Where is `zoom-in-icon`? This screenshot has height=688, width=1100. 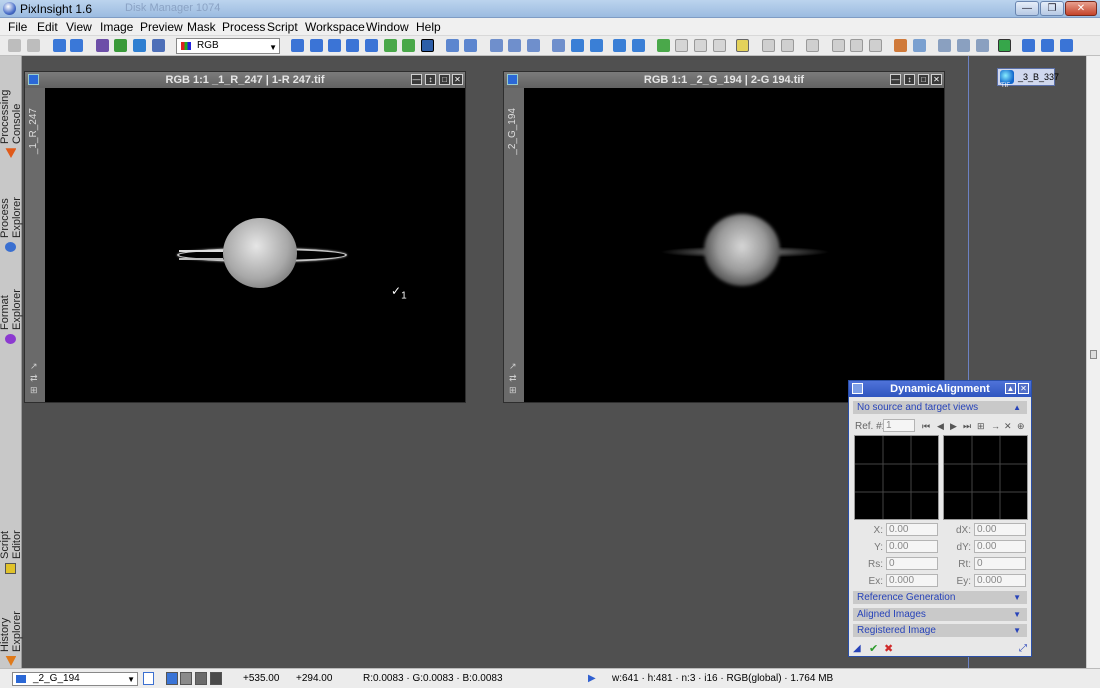 zoom-in-icon is located at coordinates (452, 45).